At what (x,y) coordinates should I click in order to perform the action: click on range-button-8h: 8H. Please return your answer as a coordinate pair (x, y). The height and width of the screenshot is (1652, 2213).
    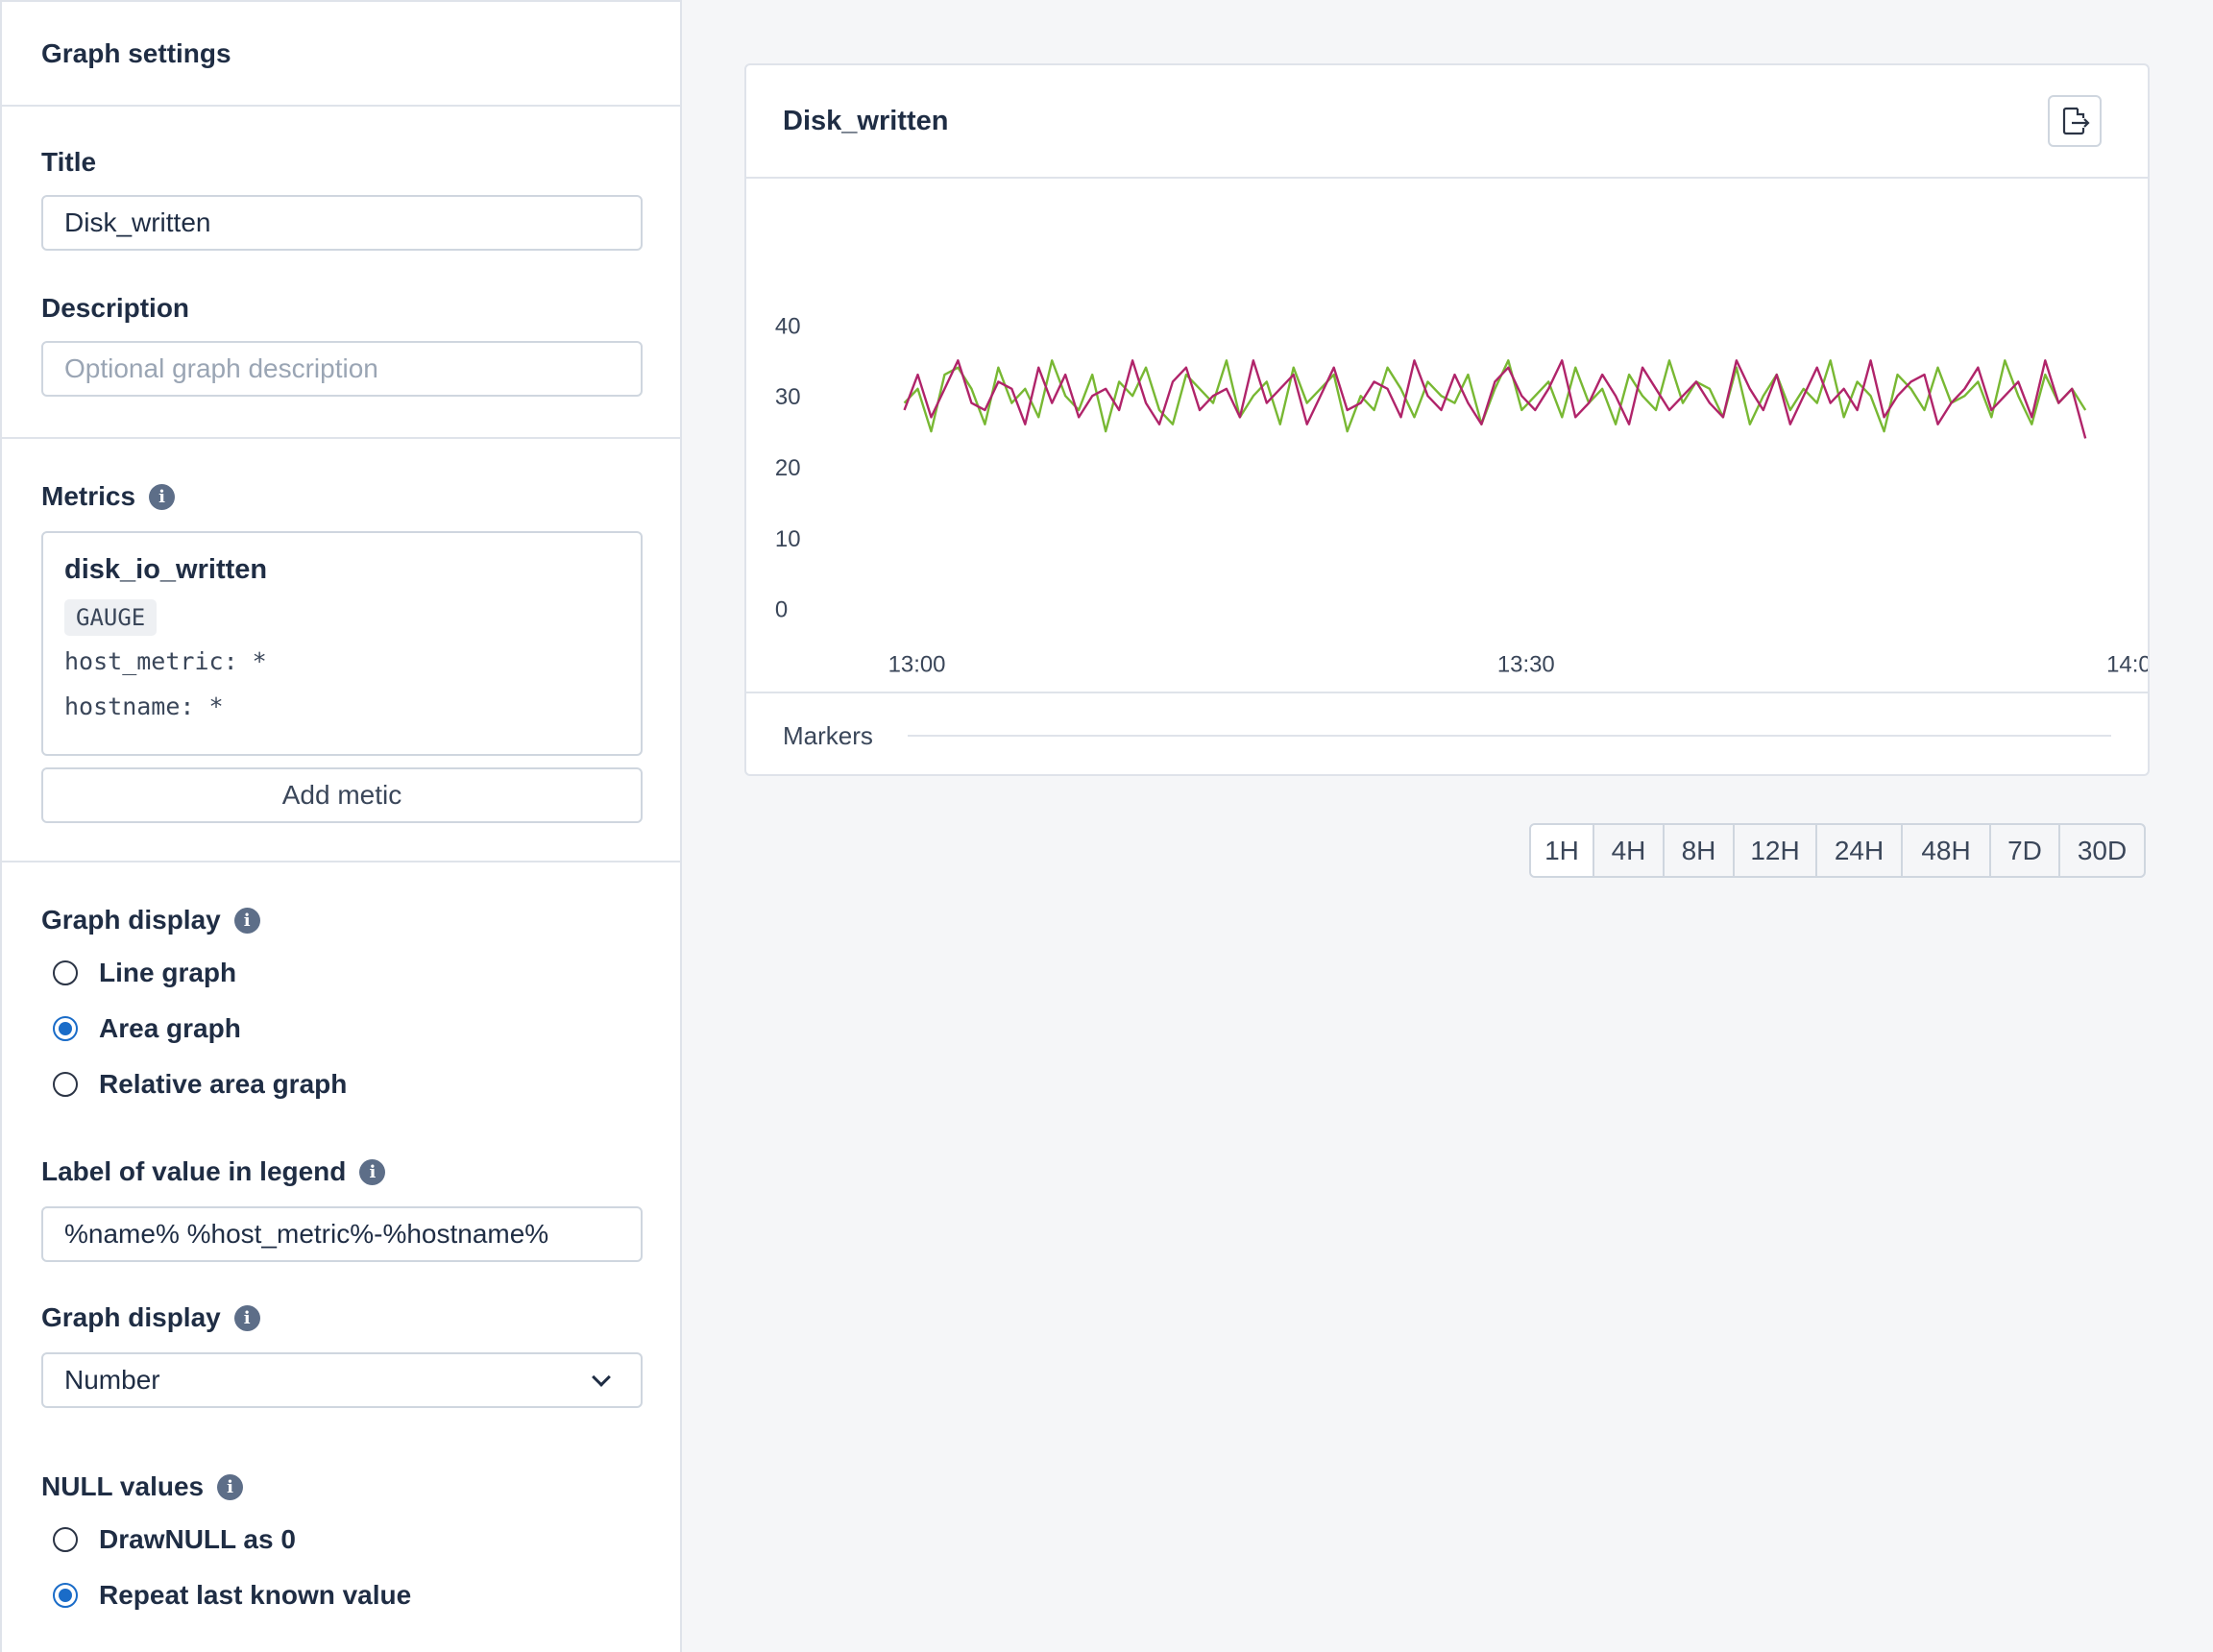
    Looking at the image, I should click on (1698, 850).